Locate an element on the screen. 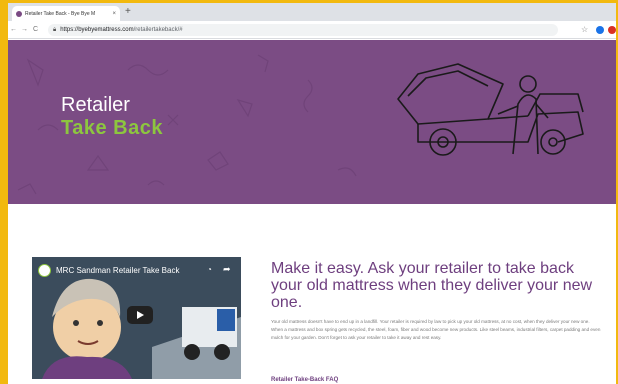 The height and width of the screenshot is (384, 618). faq-link: Retailer Take-Back FAQ is located at coordinates (304, 380).